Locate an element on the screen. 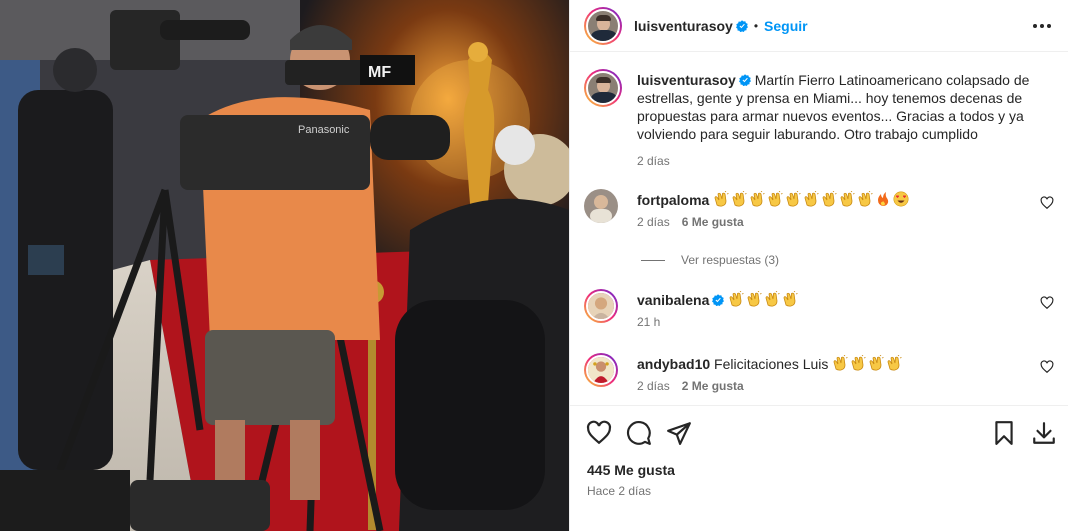  post-header: luisventurasoy • Seguir is located at coordinates (819, 26).